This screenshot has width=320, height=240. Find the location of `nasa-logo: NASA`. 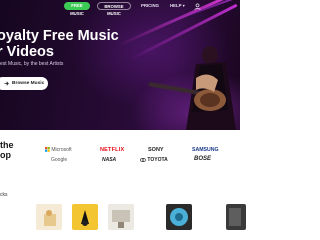

nasa-logo: NASA is located at coordinates (109, 160).